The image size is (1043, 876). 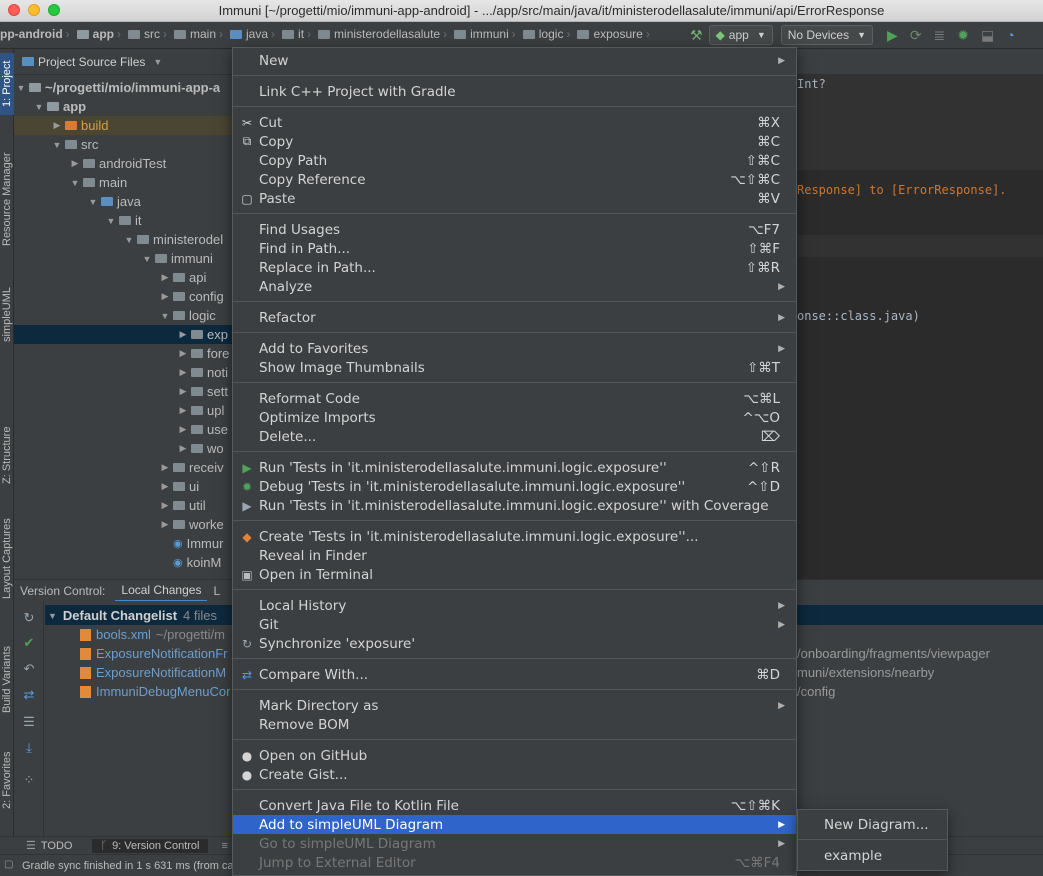 What do you see at coordinates (7, 84) in the screenshot?
I see `tab-project: 1: Project` at bounding box center [7, 84].